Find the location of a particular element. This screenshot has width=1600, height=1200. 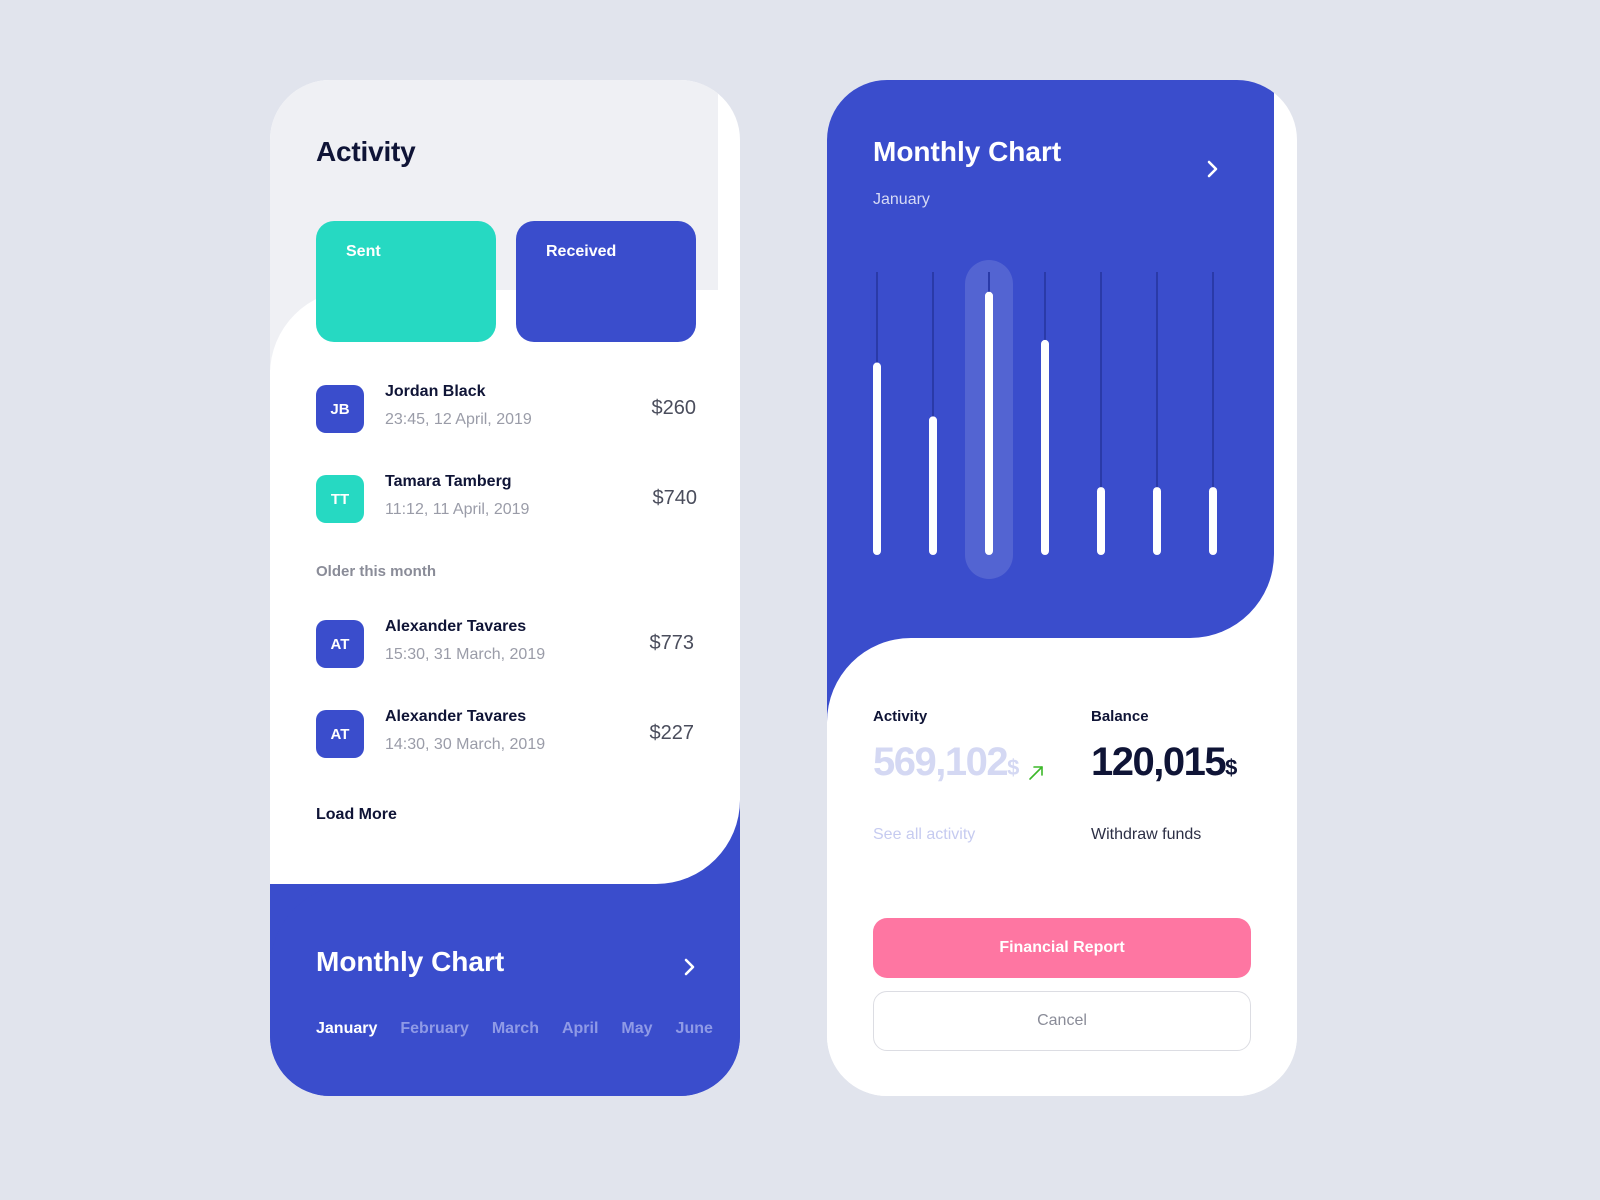

activity-body-panel is located at coordinates (505, 587).